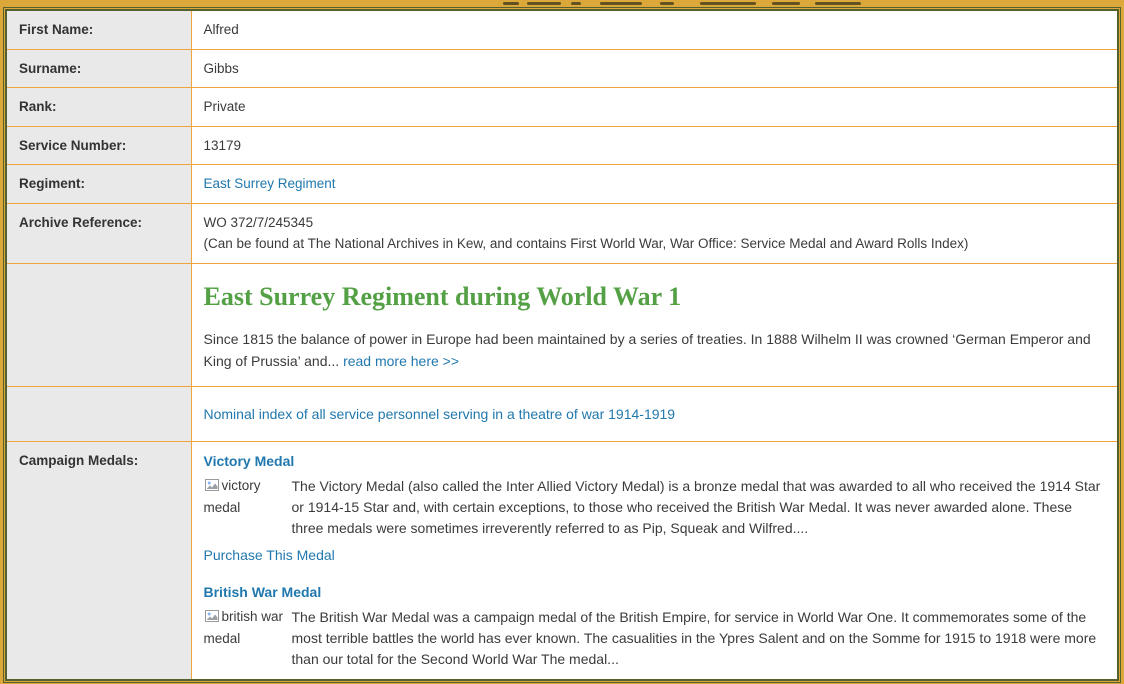  Describe the element at coordinates (258, 222) in the screenshot. I see `archive-reference-value: WO 372/7/245345` at that location.